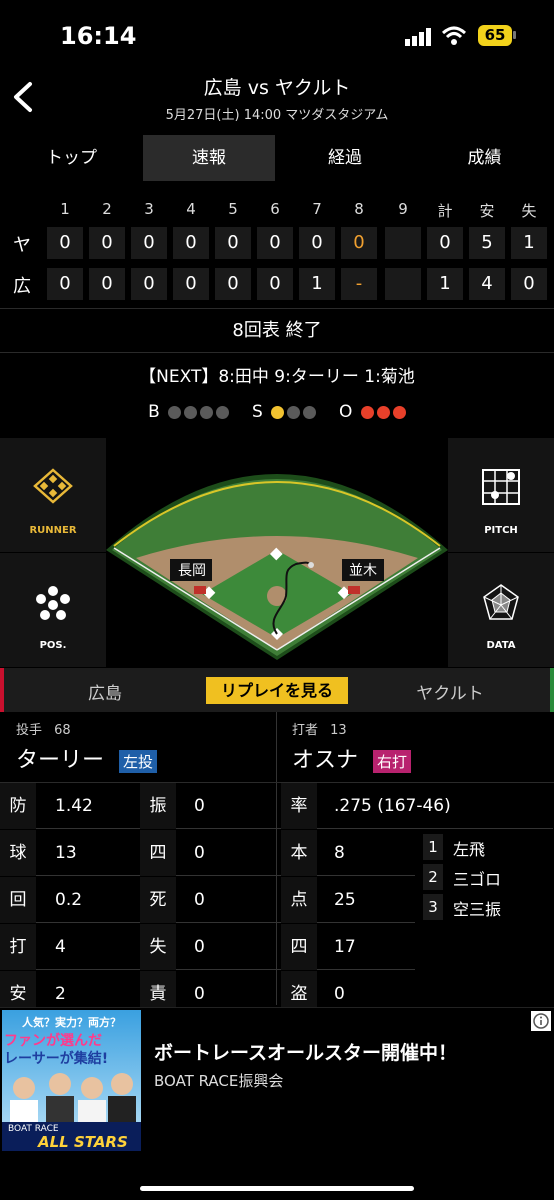  I want to click on batter-name: オスナ, so click(325, 760).